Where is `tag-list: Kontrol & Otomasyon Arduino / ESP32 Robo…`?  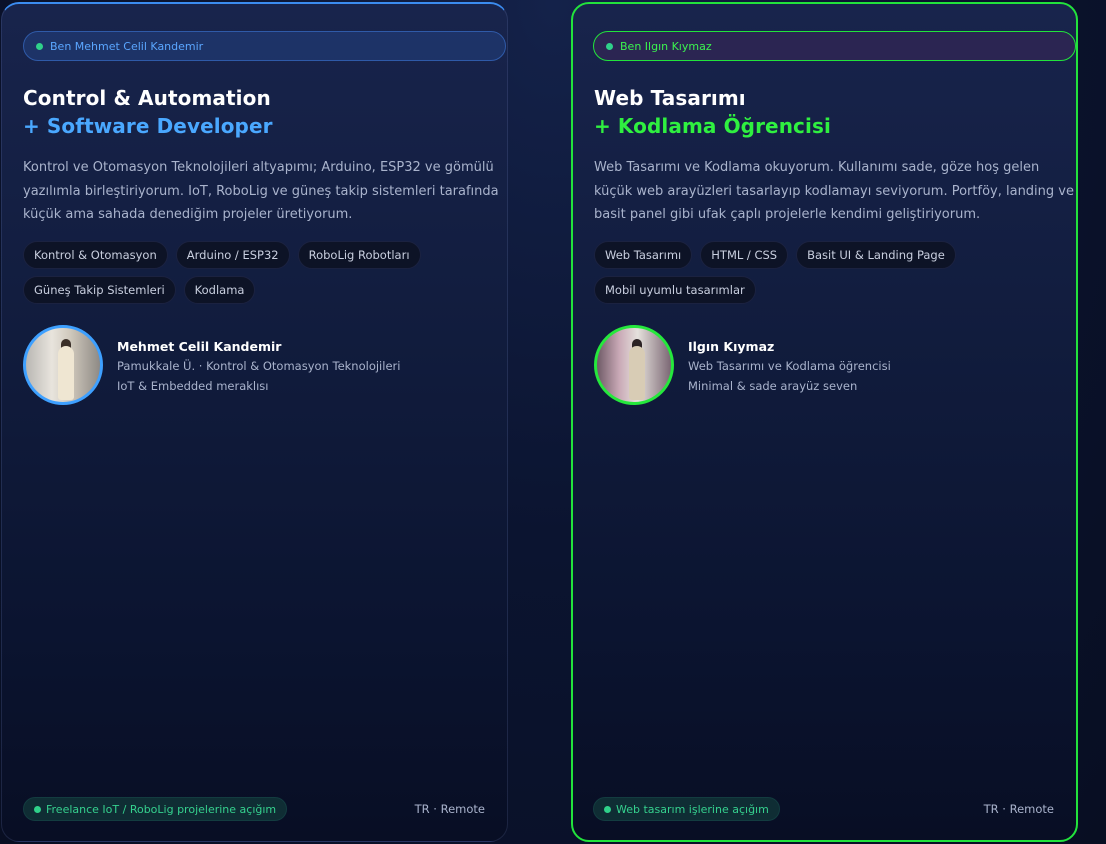
tag-list: Kontrol & Otomasyon Arduino / ESP32 Robo… is located at coordinates (258, 272).